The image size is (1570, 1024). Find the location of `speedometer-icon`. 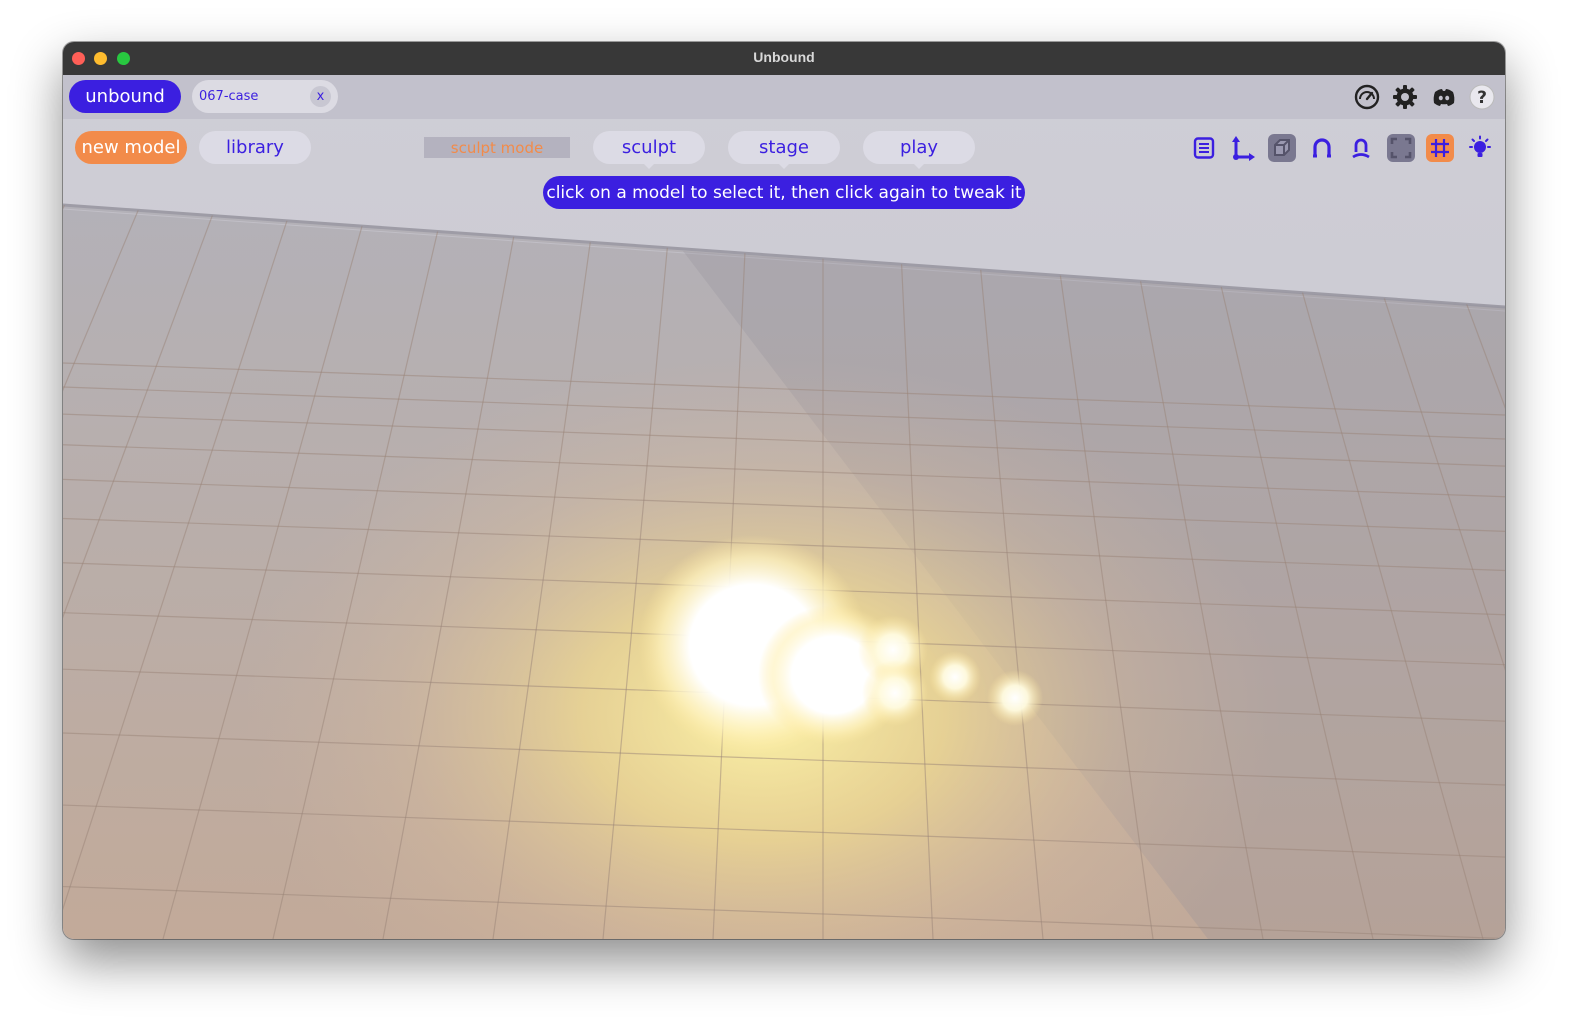

speedometer-icon is located at coordinates (1367, 97).